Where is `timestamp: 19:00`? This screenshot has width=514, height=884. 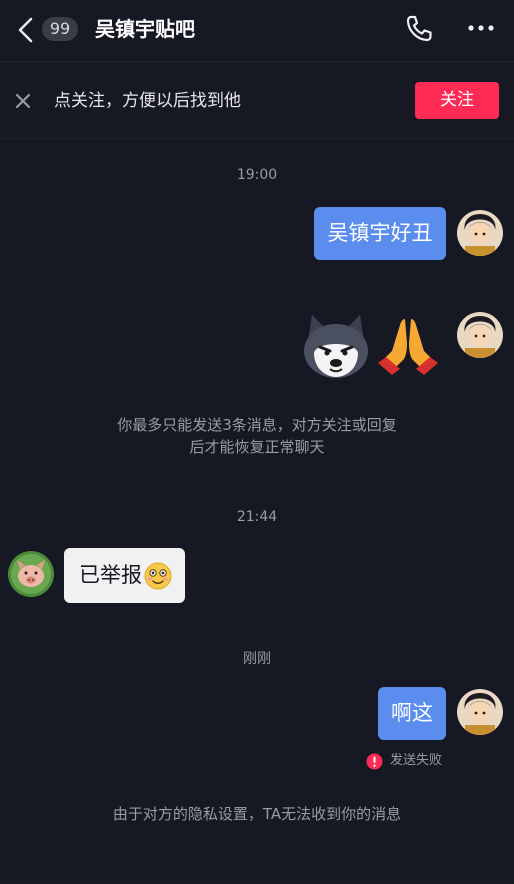
timestamp: 19:00 is located at coordinates (257, 175).